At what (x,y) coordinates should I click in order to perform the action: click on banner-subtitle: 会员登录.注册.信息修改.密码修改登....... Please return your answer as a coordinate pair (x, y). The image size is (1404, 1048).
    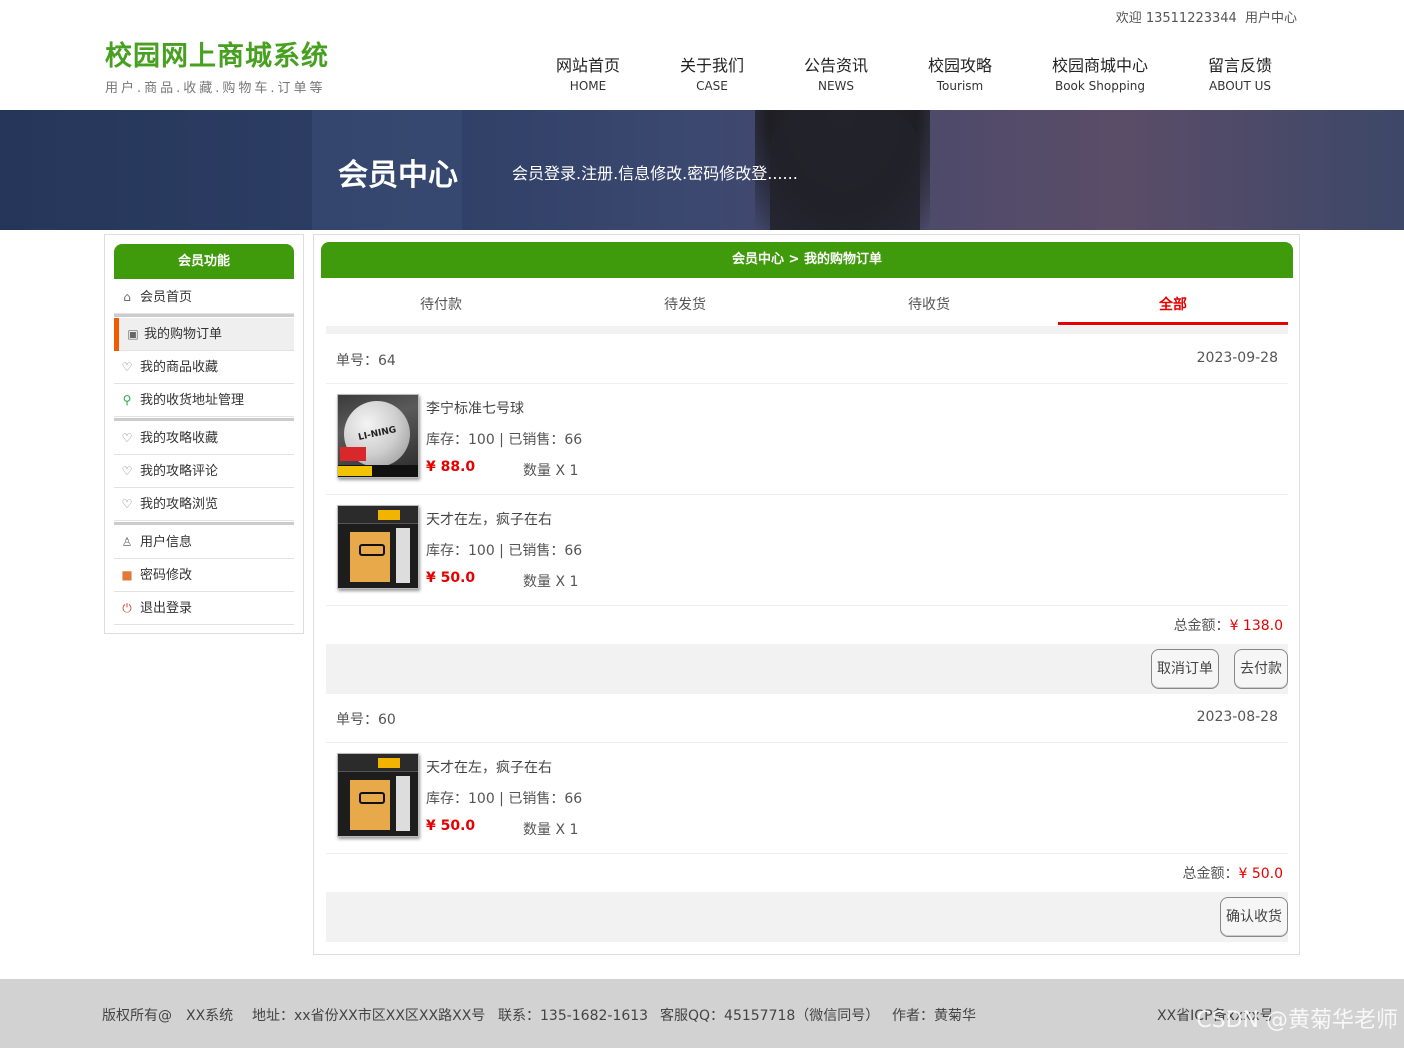
    Looking at the image, I should click on (655, 173).